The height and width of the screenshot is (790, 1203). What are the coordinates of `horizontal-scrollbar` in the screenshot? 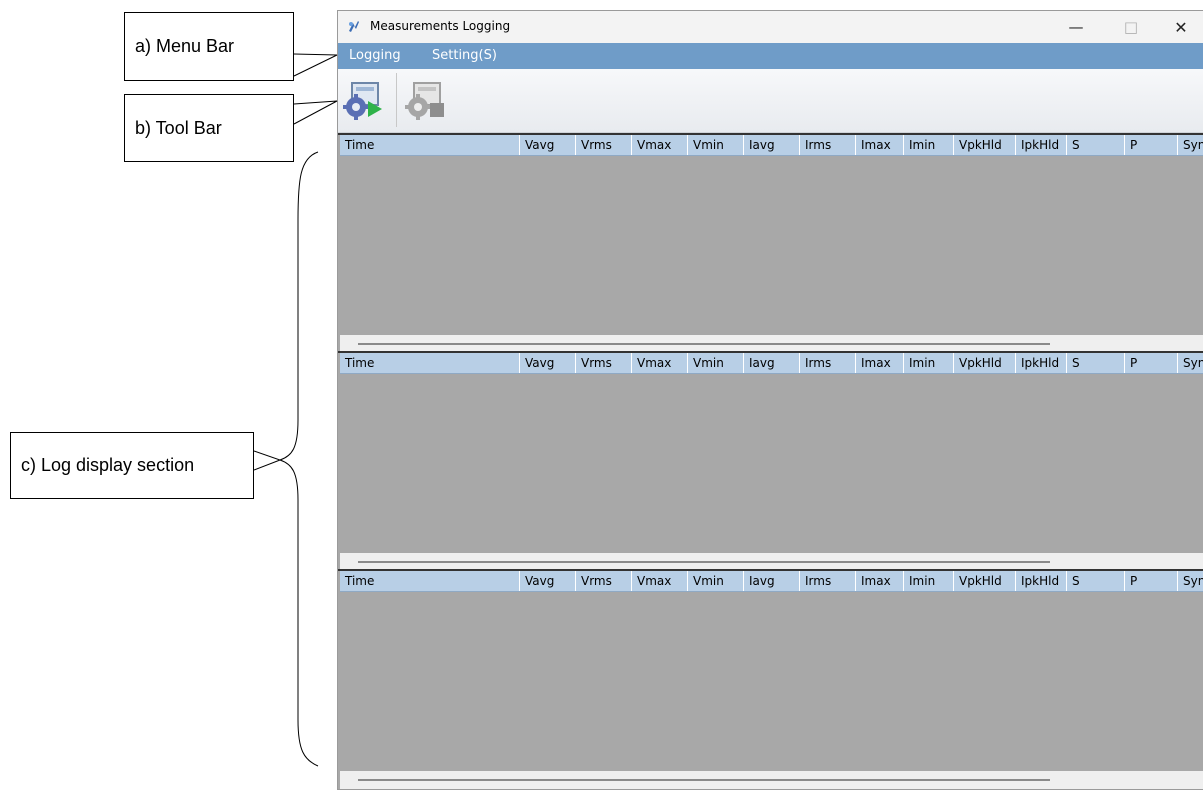 It's located at (771, 780).